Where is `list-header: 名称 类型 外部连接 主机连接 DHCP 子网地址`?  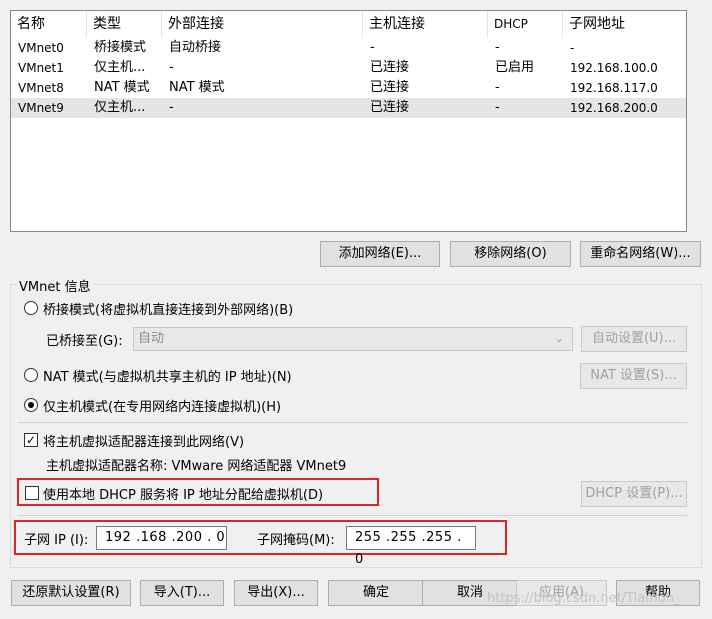
list-header: 名称 类型 外部连接 主机连接 DHCP 子网地址 is located at coordinates (348, 24).